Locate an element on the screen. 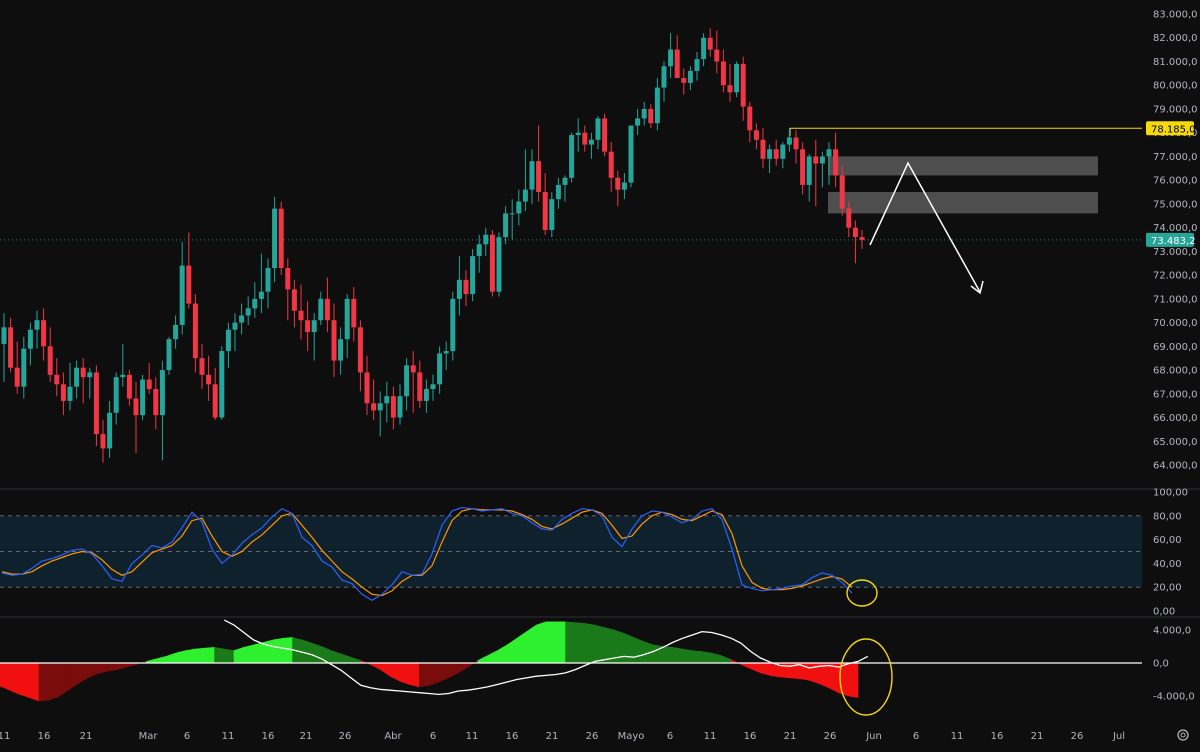 Image resolution: width=1200 pixels, height=752 pixels. x-tick-label: 26 is located at coordinates (345, 736).